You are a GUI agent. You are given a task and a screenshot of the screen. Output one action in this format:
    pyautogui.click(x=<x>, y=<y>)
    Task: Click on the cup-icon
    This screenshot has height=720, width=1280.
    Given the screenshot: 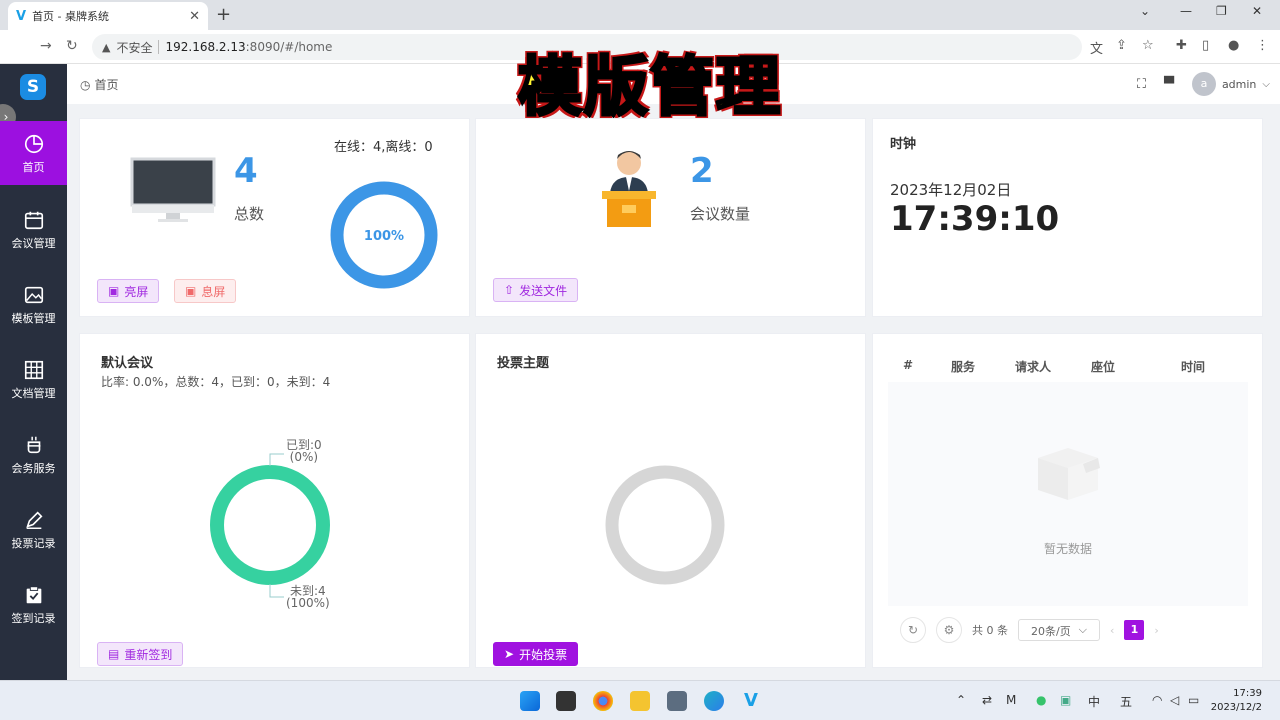 What is the action you would take?
    pyautogui.click(x=33, y=445)
    